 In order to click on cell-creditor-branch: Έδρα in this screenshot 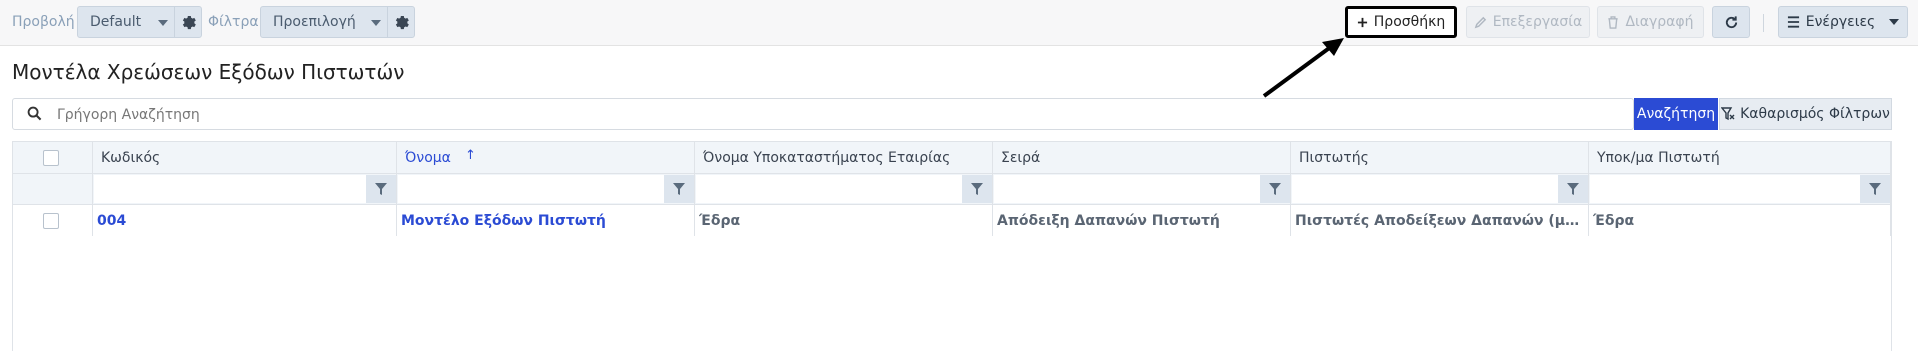, I will do `click(1740, 220)`.